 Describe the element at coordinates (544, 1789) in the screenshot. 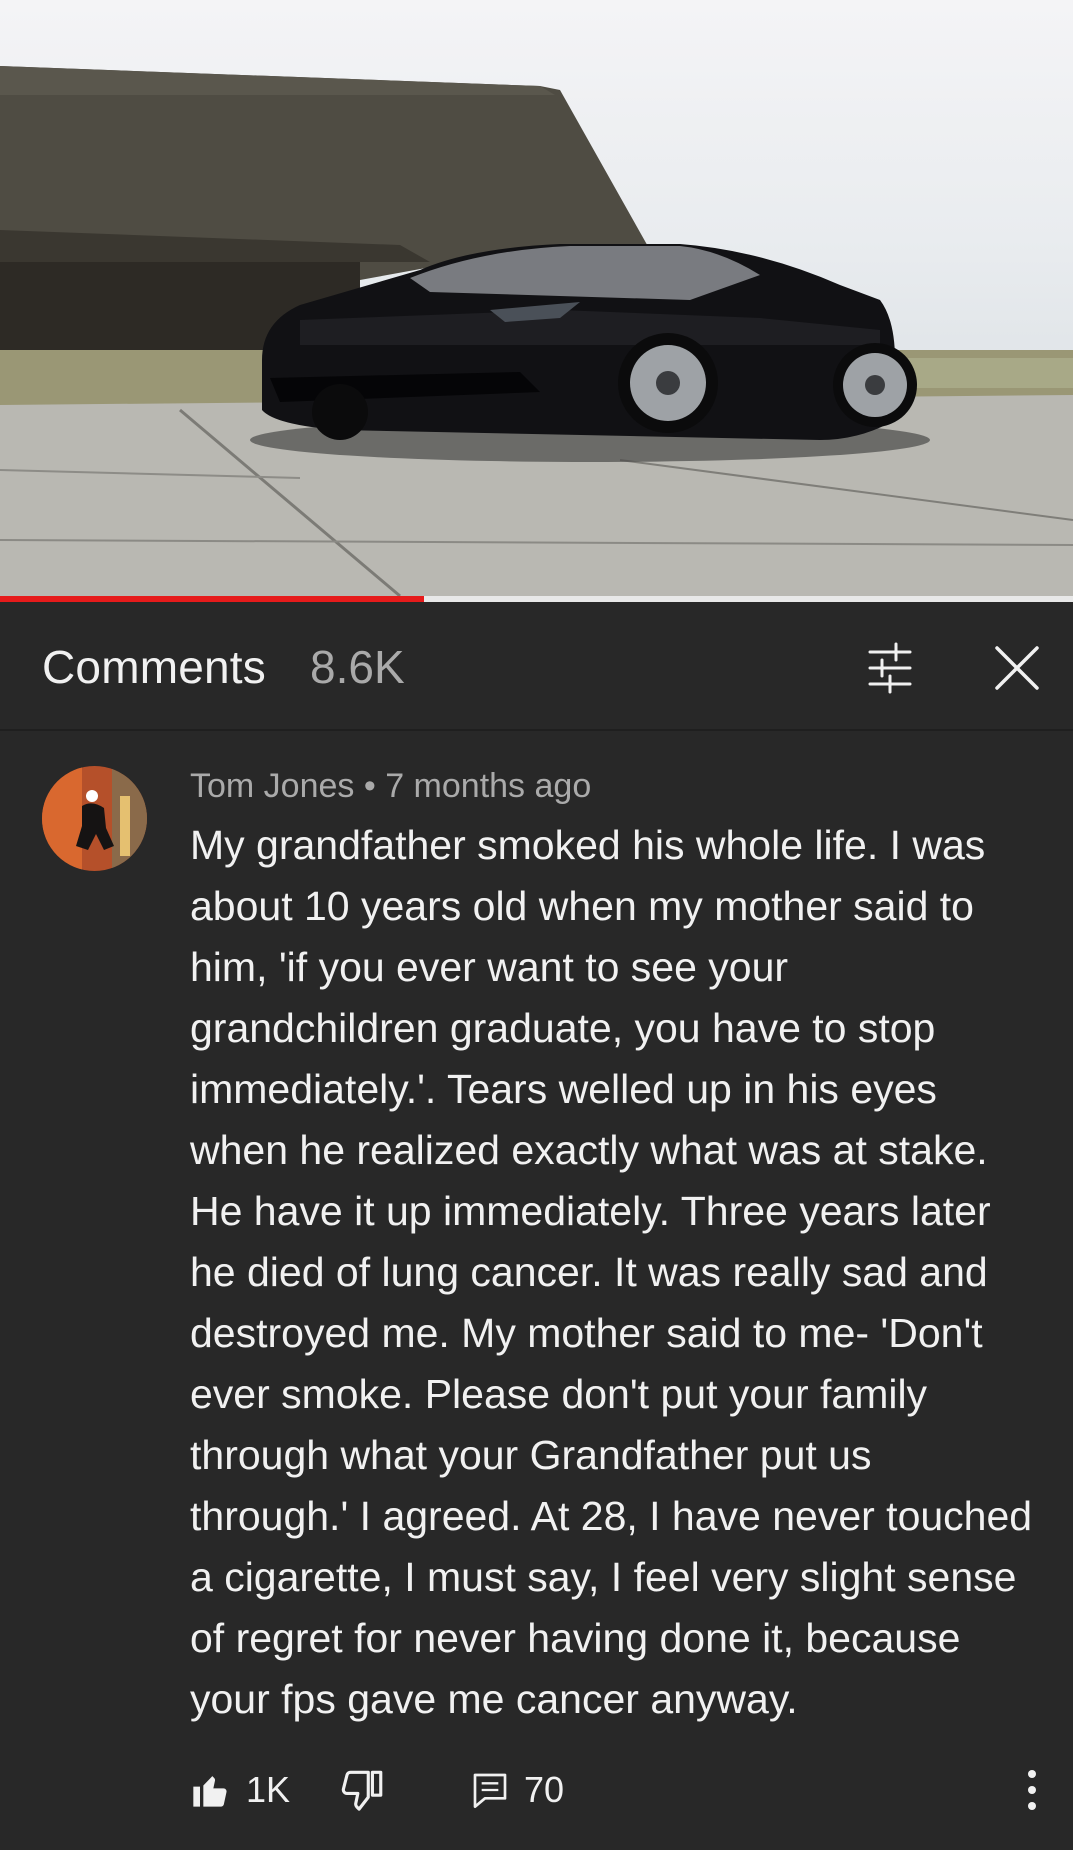

I see `reply-count: 70` at that location.